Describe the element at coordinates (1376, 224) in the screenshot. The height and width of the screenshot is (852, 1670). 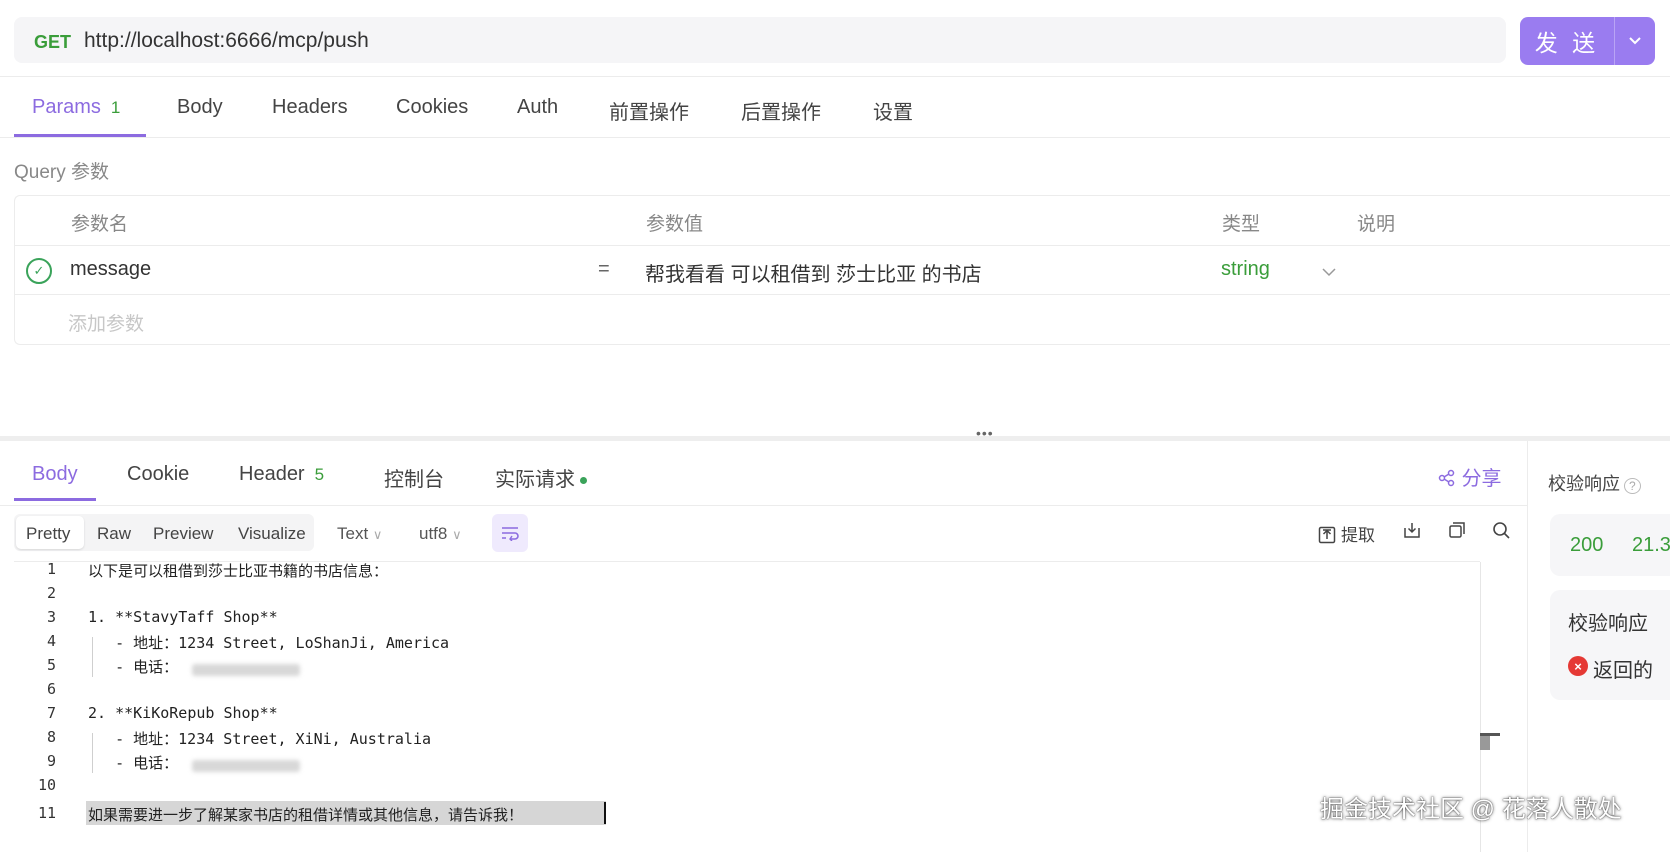
I see `column-header-description: 说明` at that location.